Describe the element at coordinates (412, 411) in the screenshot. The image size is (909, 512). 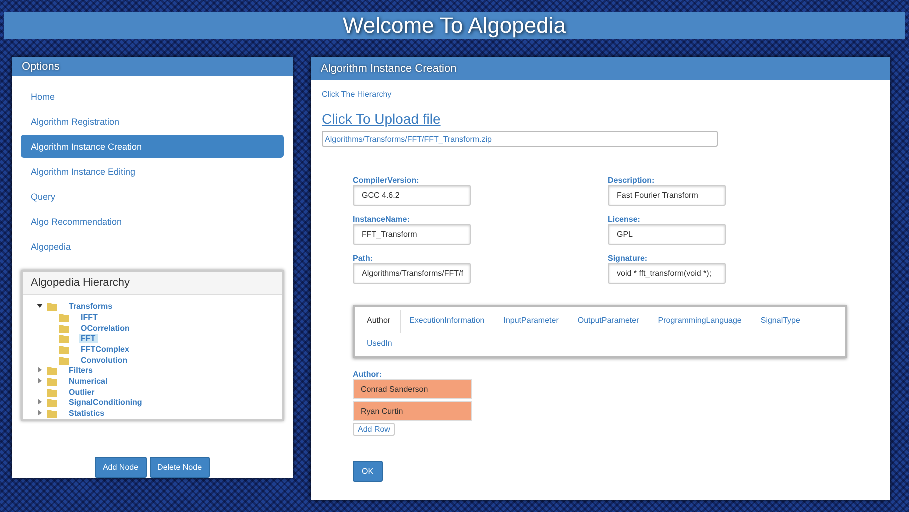
I see `author-row: Ryan Curtin` at that location.